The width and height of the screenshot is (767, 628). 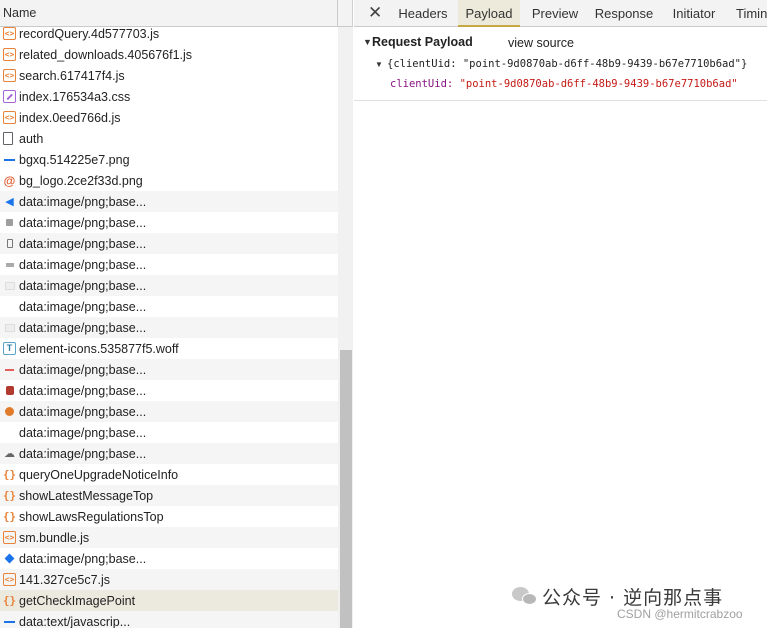 I want to click on request-name: recordQuery.4d577703.js, so click(x=89, y=33).